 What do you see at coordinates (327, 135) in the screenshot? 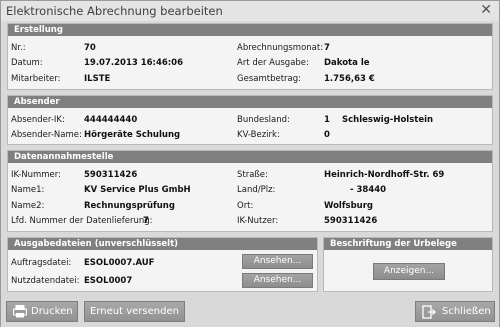
I see `kv-bezirk-value: 0` at bounding box center [327, 135].